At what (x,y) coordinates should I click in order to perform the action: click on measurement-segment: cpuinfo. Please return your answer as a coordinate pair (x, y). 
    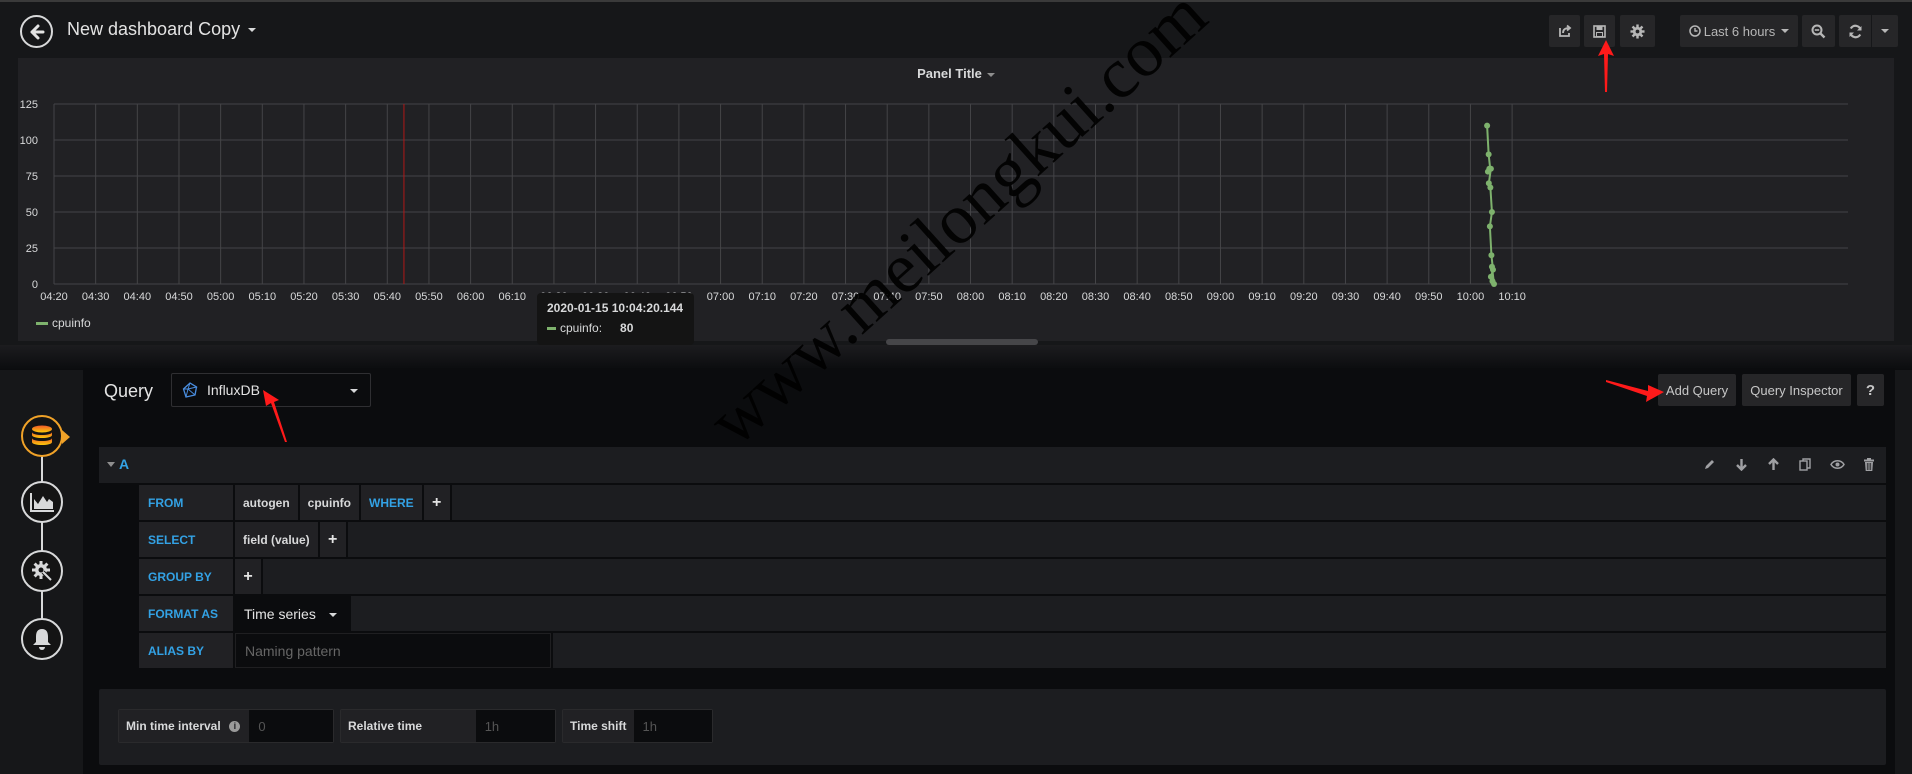
    Looking at the image, I should click on (329, 502).